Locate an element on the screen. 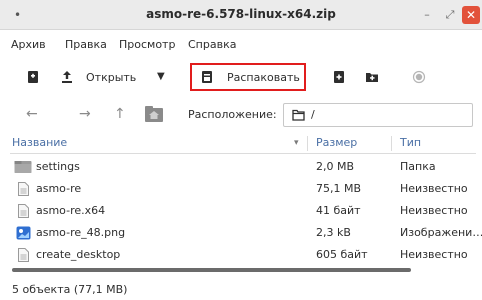 This screenshot has height=300, width=482. forward-icon: → is located at coordinates (85, 114).